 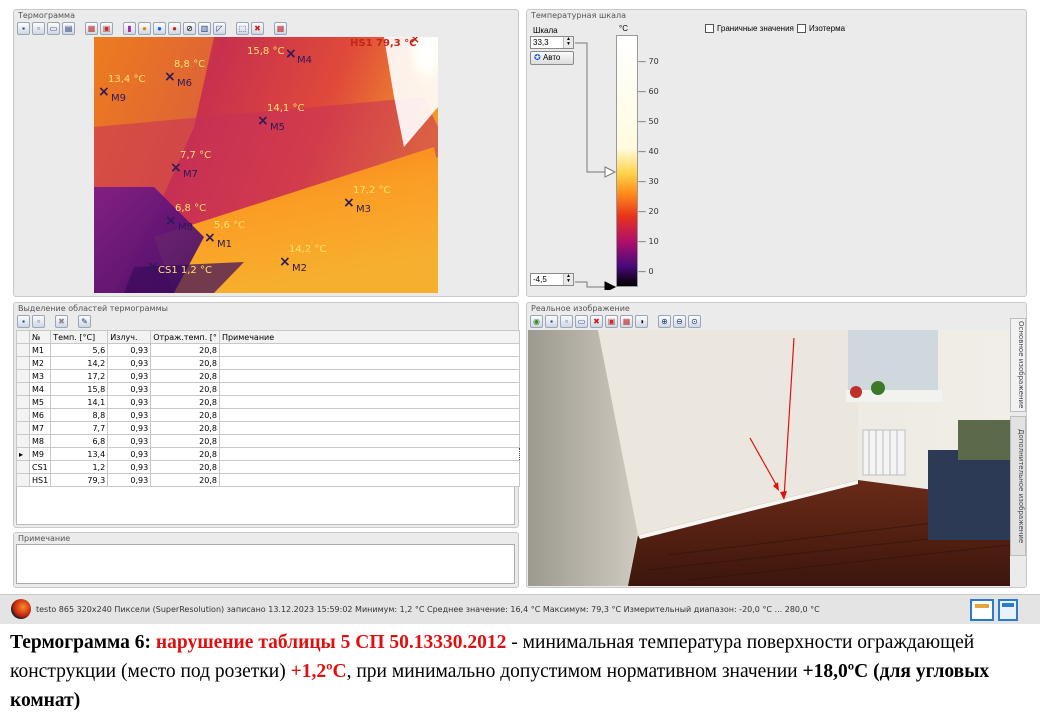 I want to click on column-header-note: Примечание, so click(x=369, y=337).